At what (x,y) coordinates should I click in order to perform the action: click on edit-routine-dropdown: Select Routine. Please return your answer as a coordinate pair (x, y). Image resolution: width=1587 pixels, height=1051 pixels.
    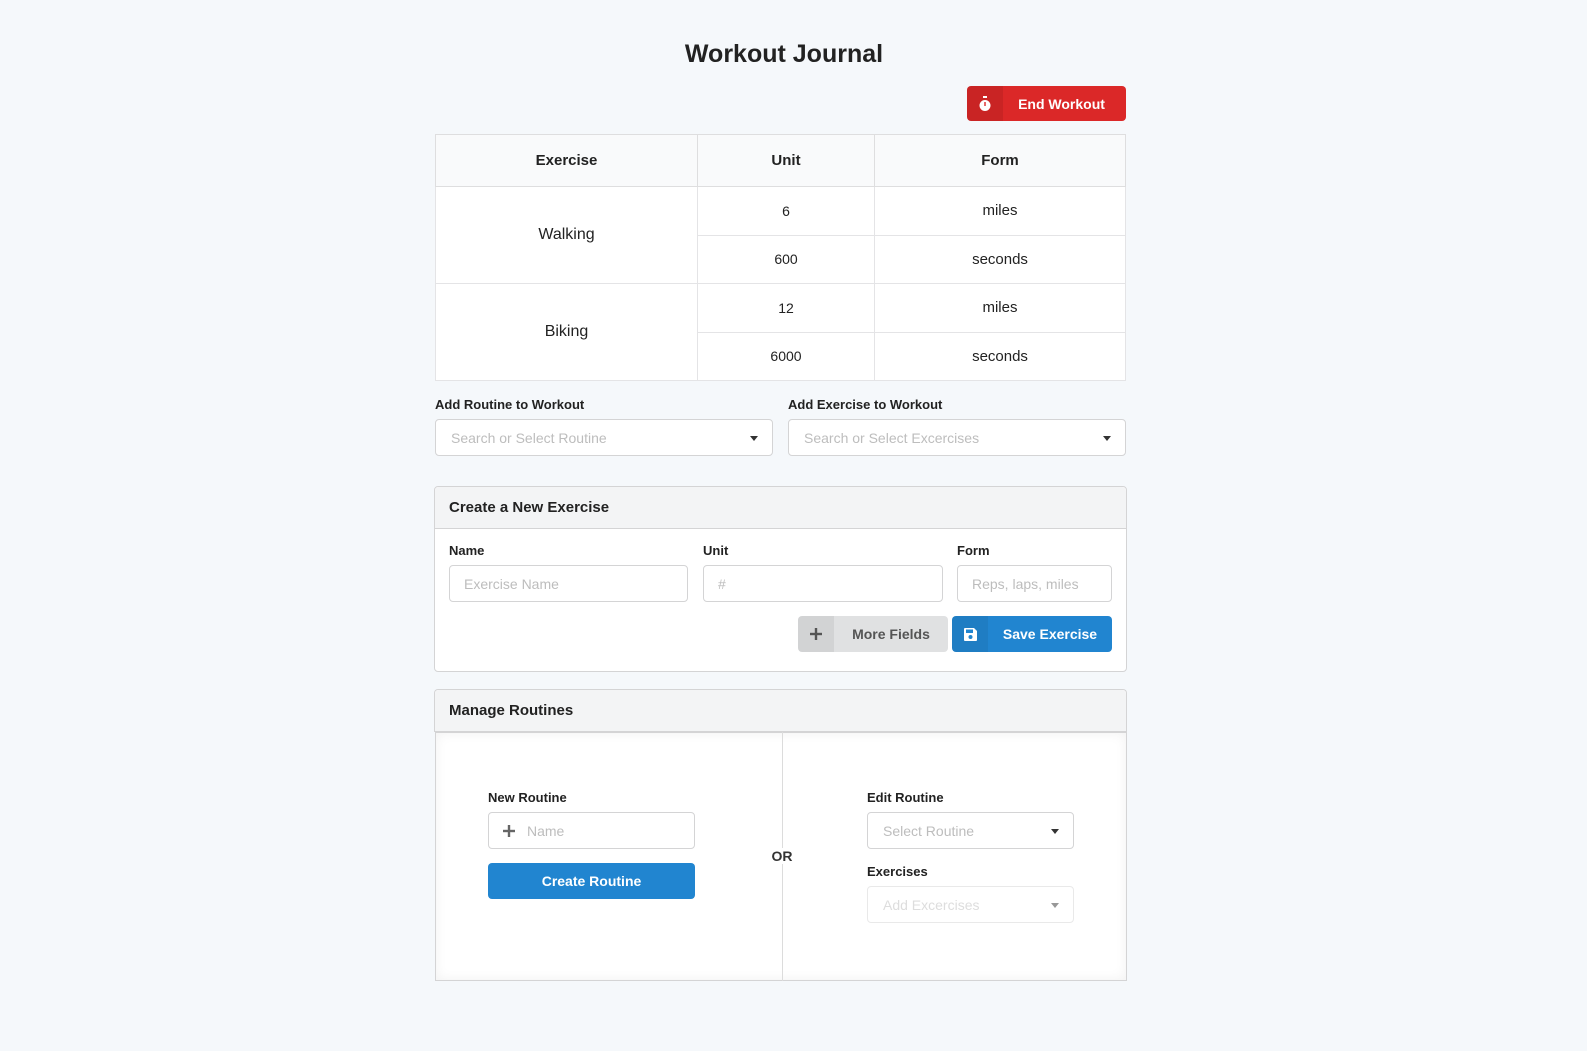
    Looking at the image, I should click on (970, 830).